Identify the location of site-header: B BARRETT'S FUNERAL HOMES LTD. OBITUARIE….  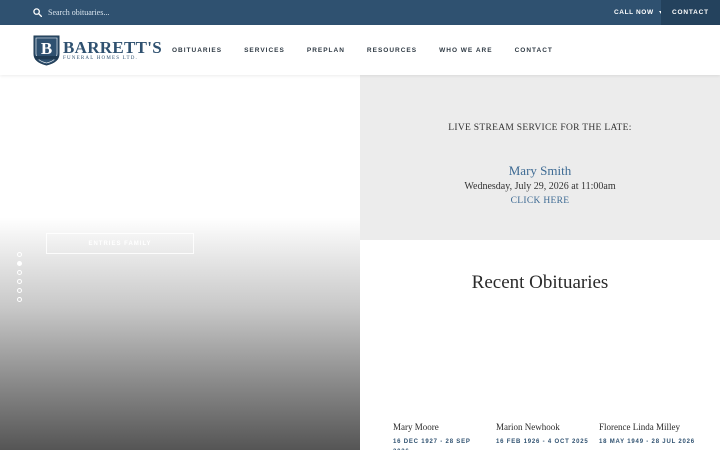
(360, 50).